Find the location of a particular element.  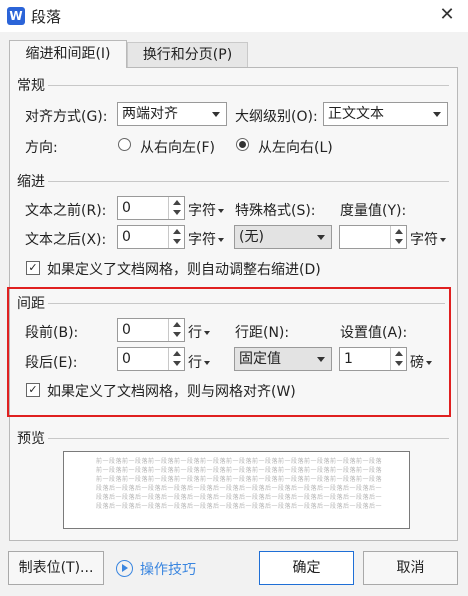

spacing-grid-check-label: 如果定义了文档网格，则与网格对齐(W) is located at coordinates (171, 391).